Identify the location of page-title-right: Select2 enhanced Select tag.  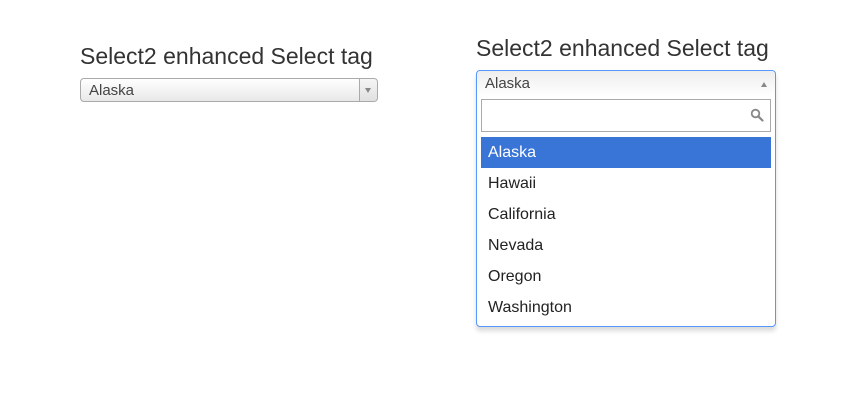
(622, 48).